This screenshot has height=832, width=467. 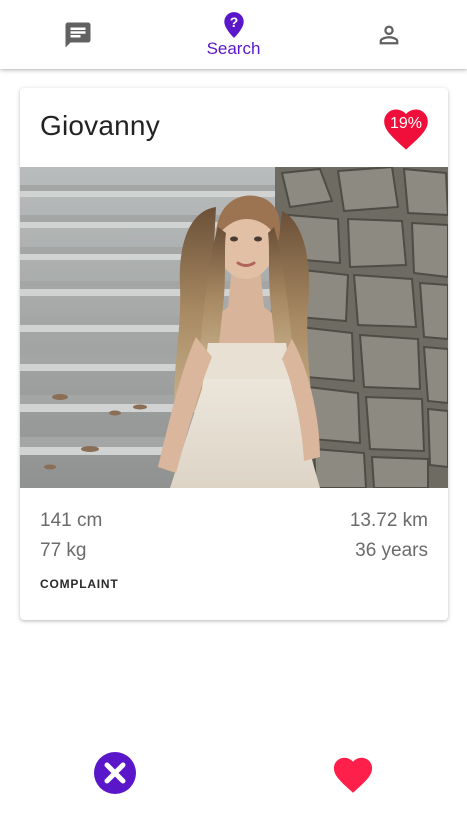 I want to click on match-badge: 19%, so click(x=406, y=127).